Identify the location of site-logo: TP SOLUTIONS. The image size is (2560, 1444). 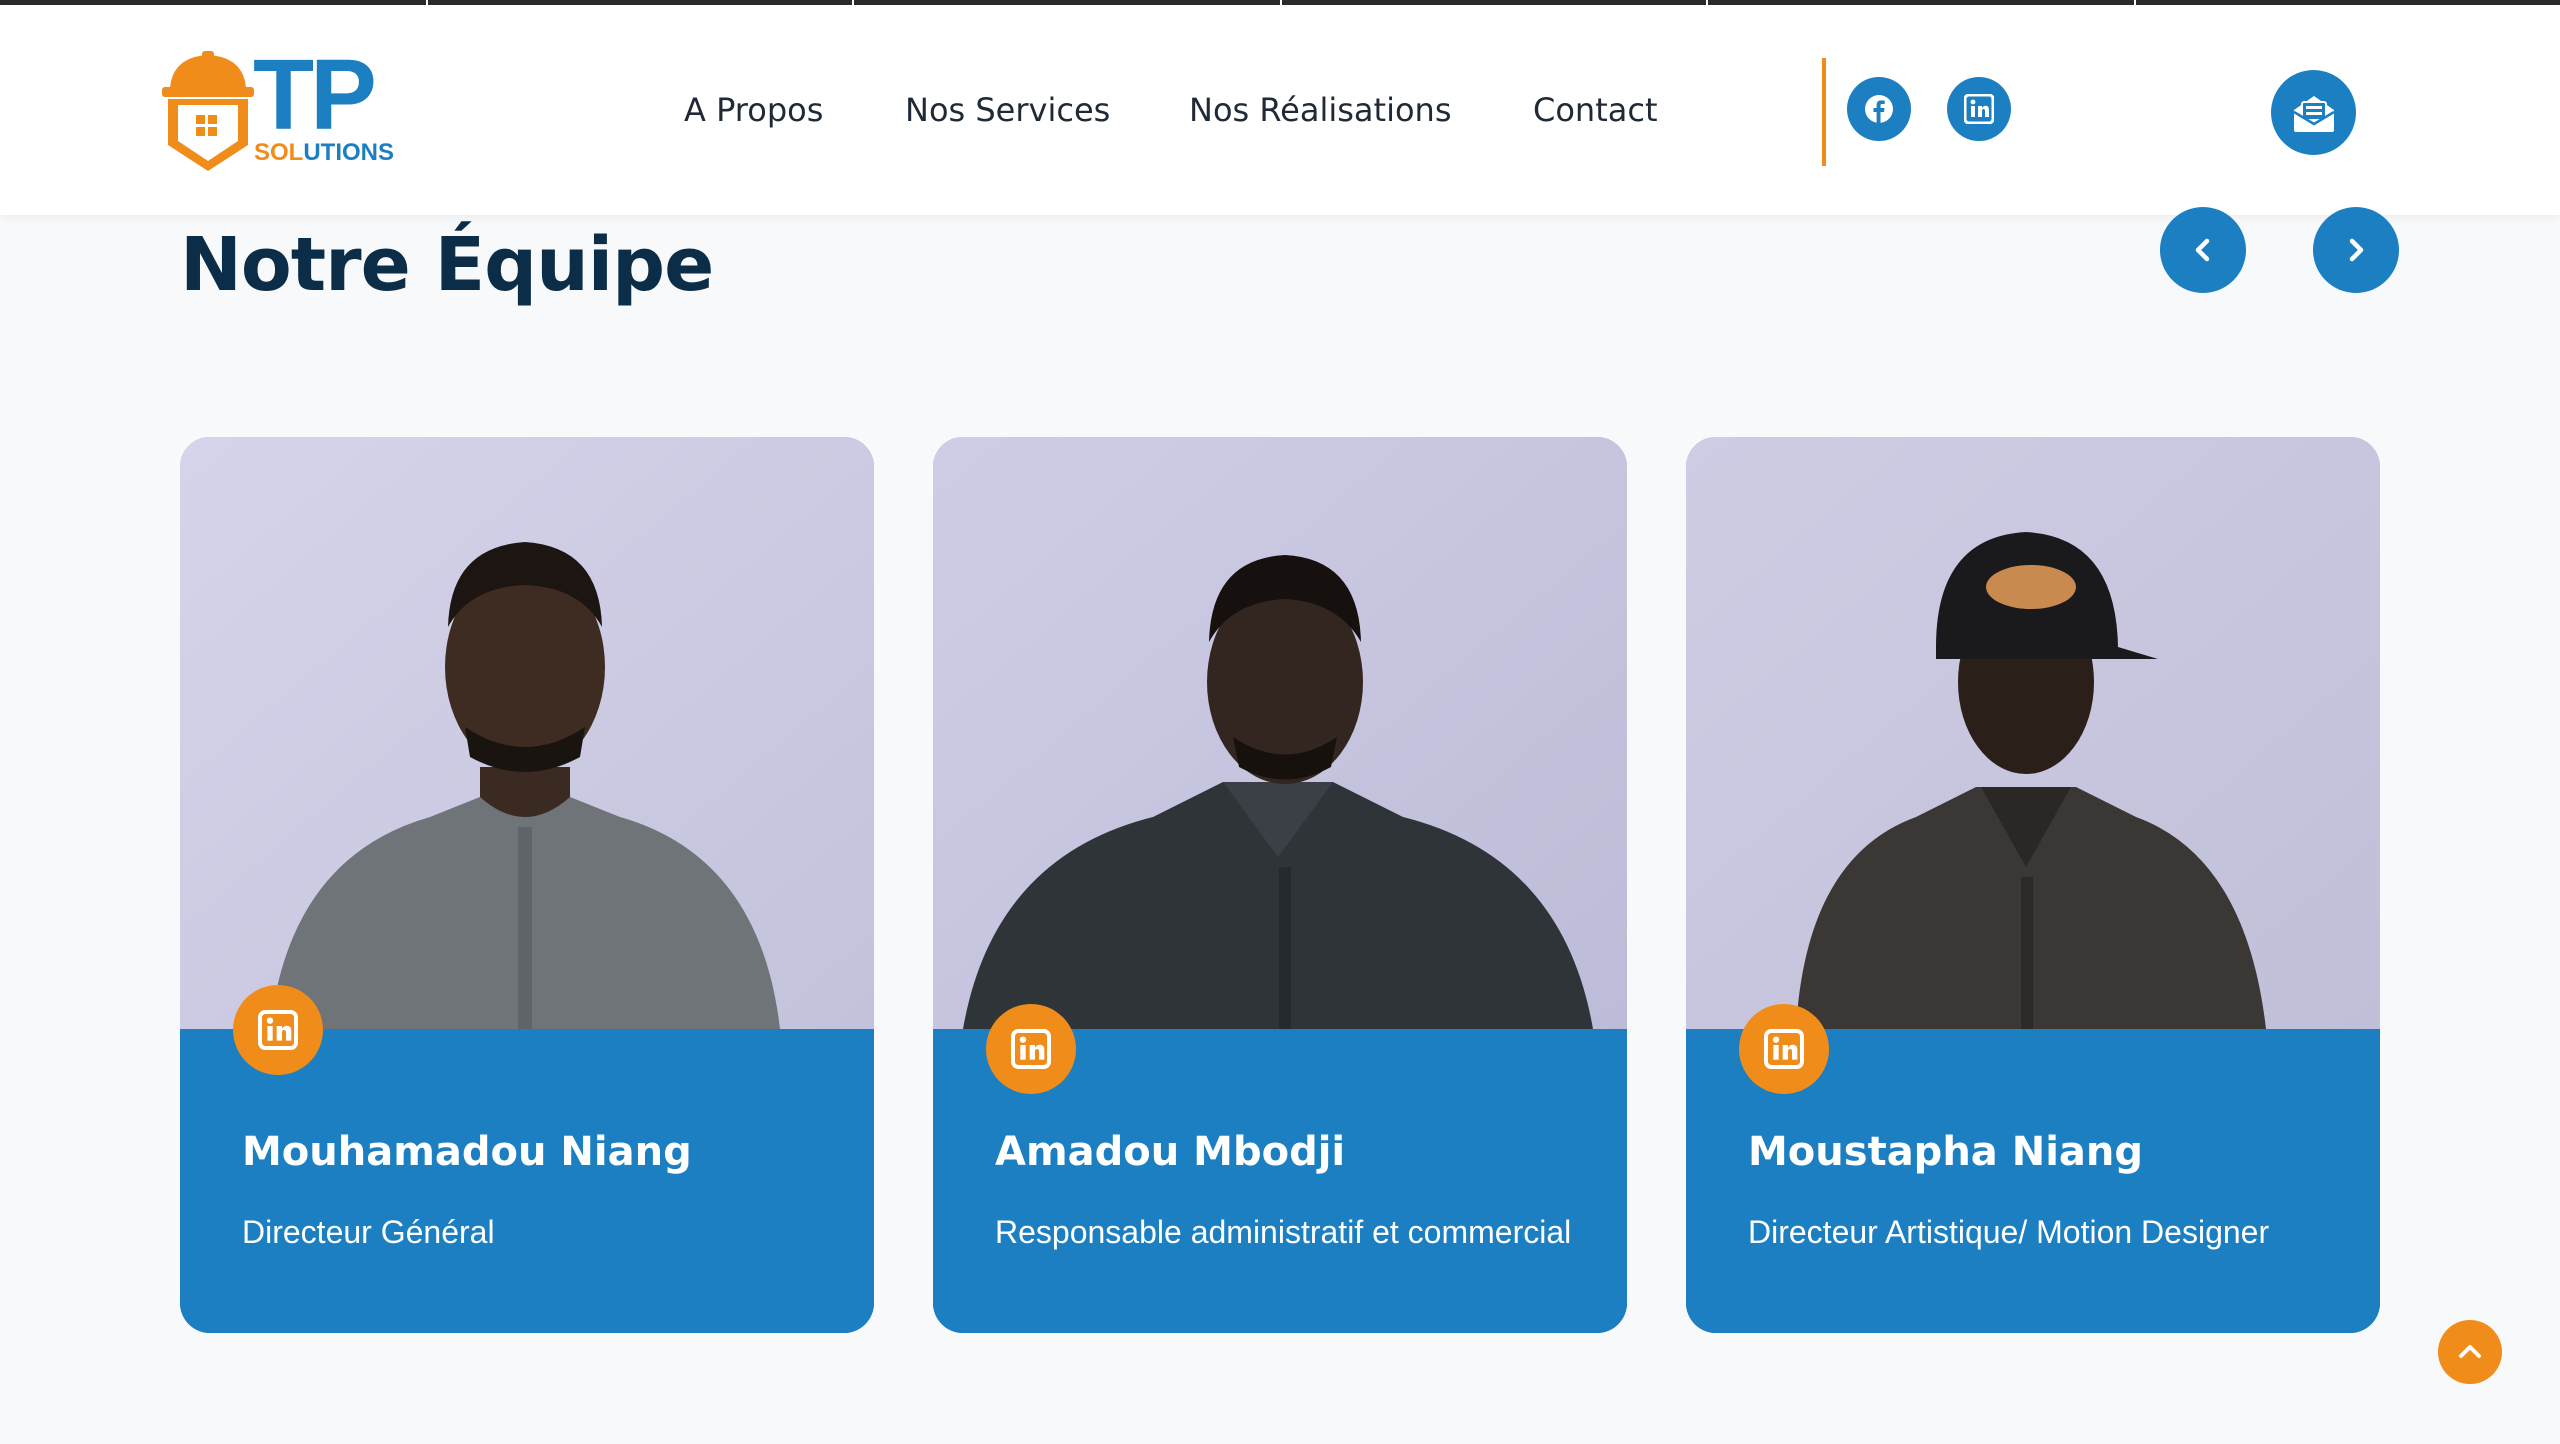
(288, 112).